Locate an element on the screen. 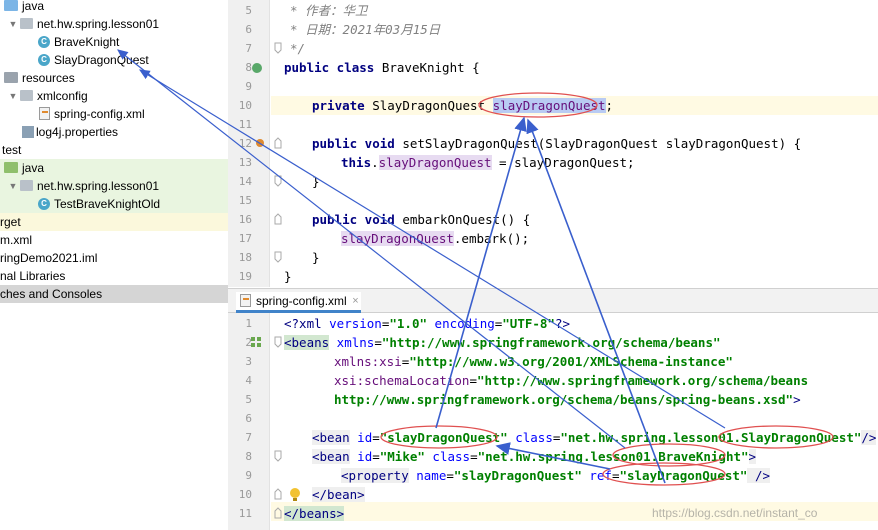  line-number: 4 is located at coordinates (248, 380).